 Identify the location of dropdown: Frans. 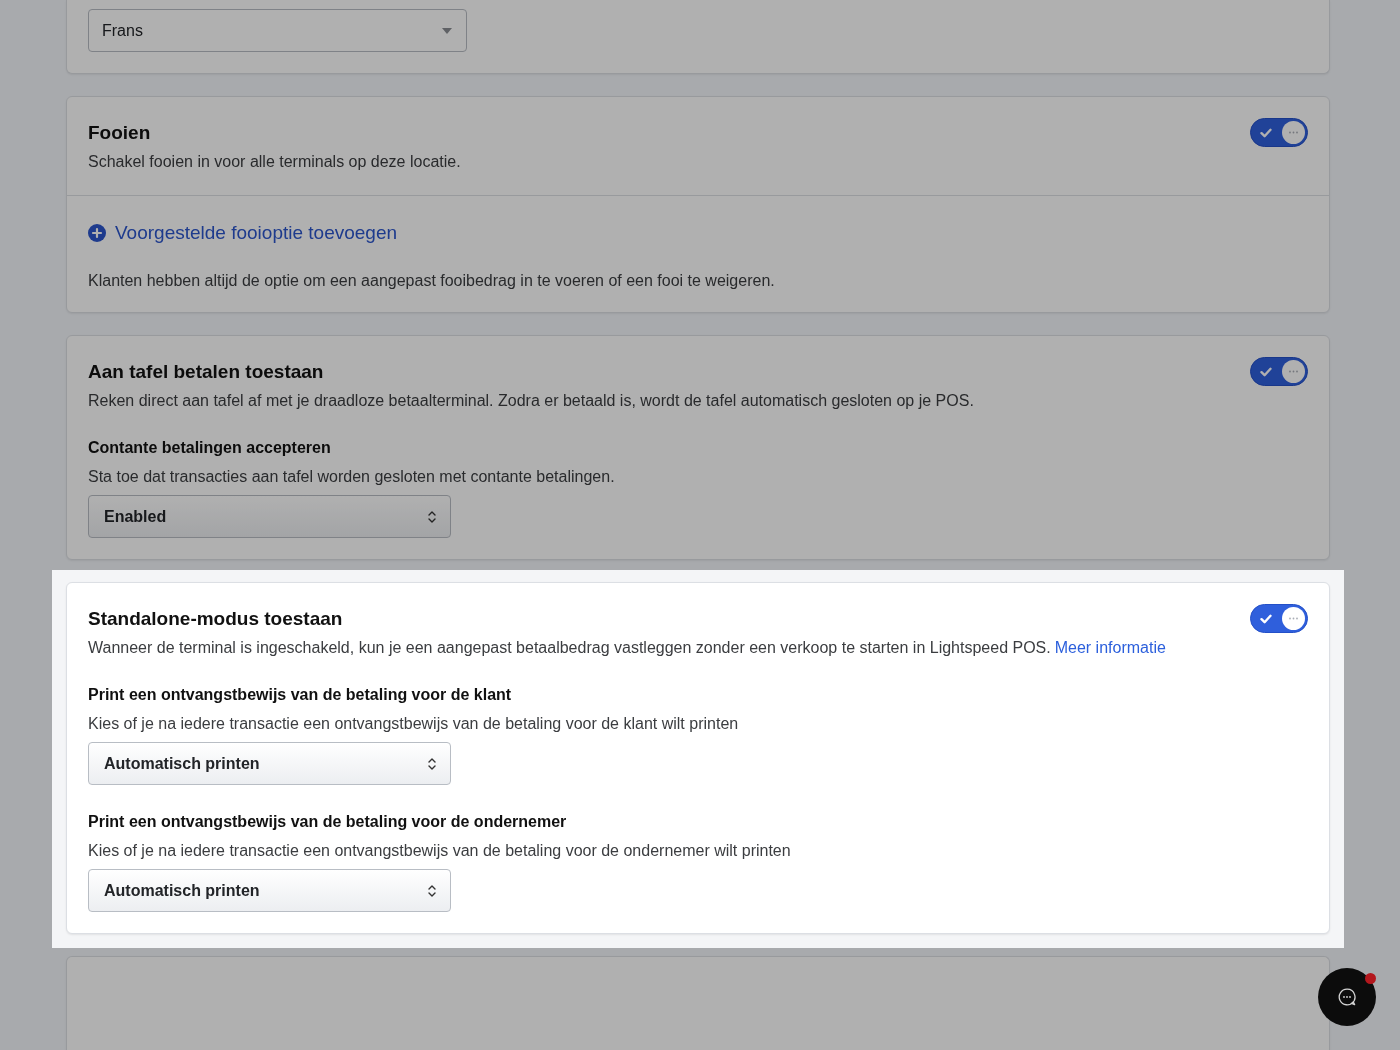
(277, 30).